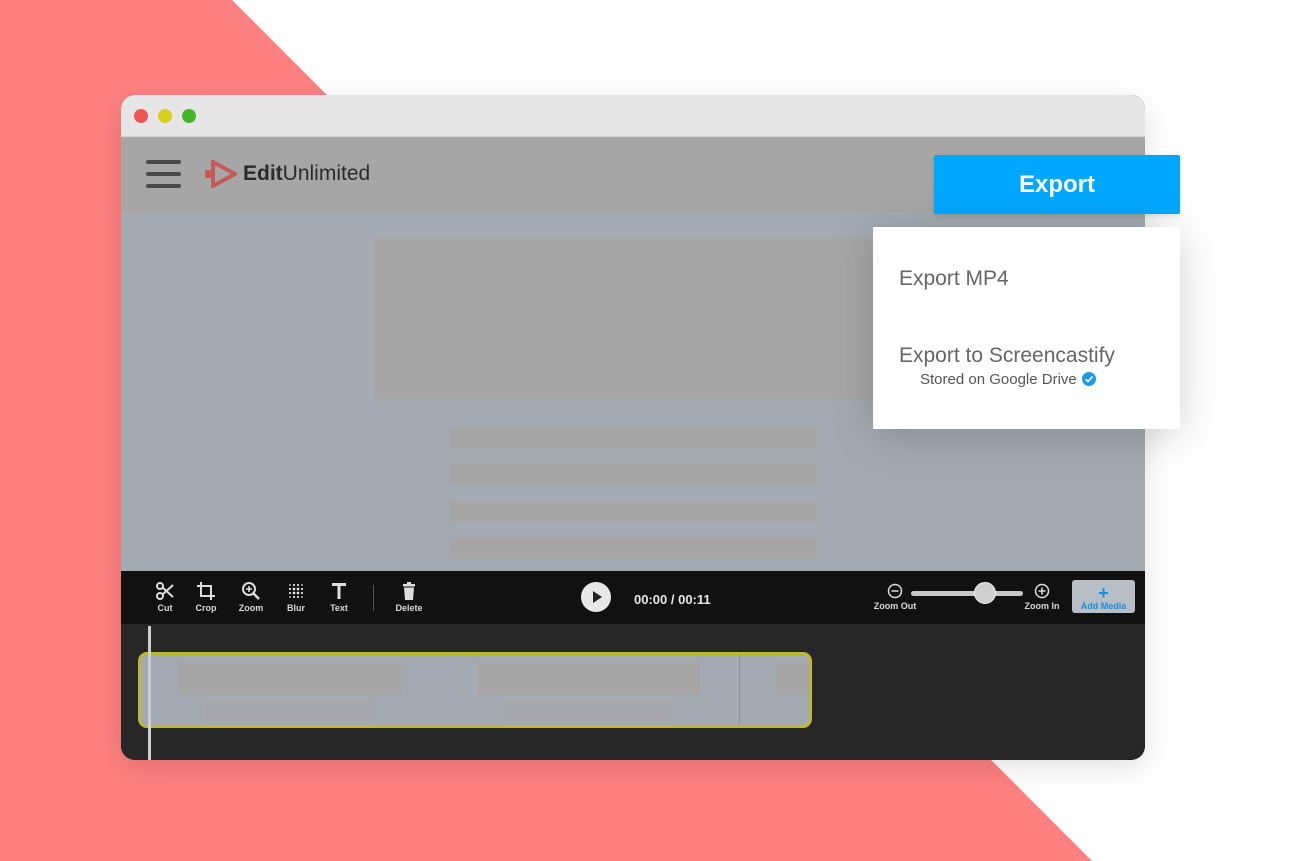 Image resolution: width=1301 pixels, height=861 pixels. What do you see at coordinates (409, 608) in the screenshot?
I see `delete-label: Delete` at bounding box center [409, 608].